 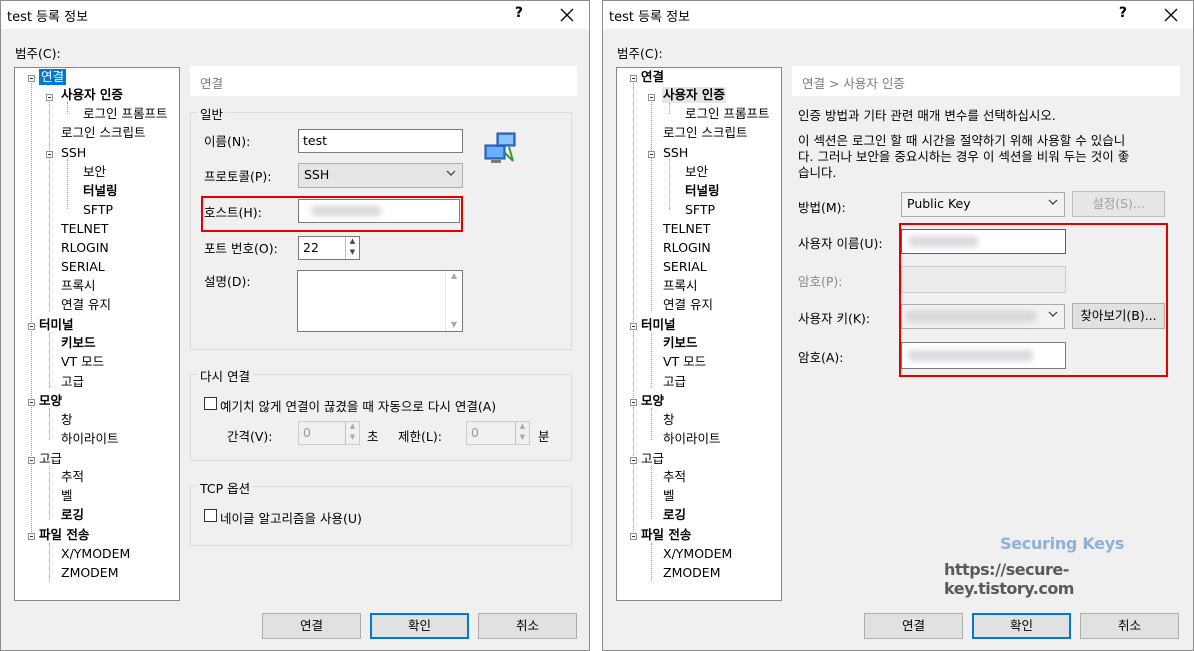 What do you see at coordinates (352, 433) in the screenshot?
I see `interval-spinner: ▲ ▼` at bounding box center [352, 433].